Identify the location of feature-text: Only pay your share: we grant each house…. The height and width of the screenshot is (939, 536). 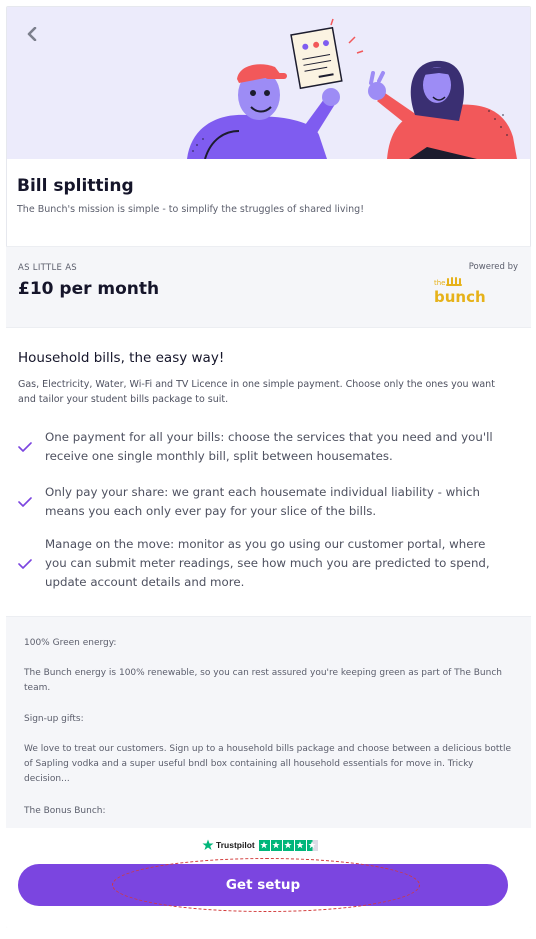
(262, 501).